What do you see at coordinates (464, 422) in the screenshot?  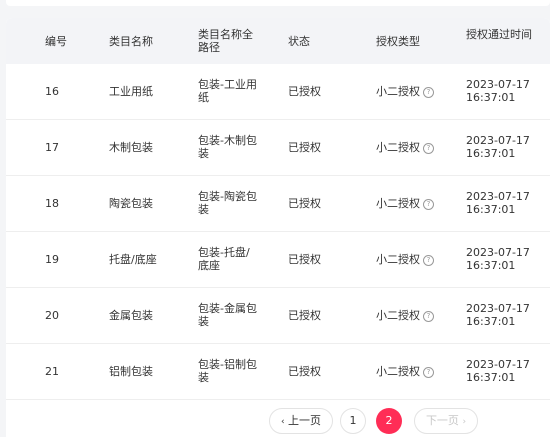 I see `chevron-right-icon: ›` at bounding box center [464, 422].